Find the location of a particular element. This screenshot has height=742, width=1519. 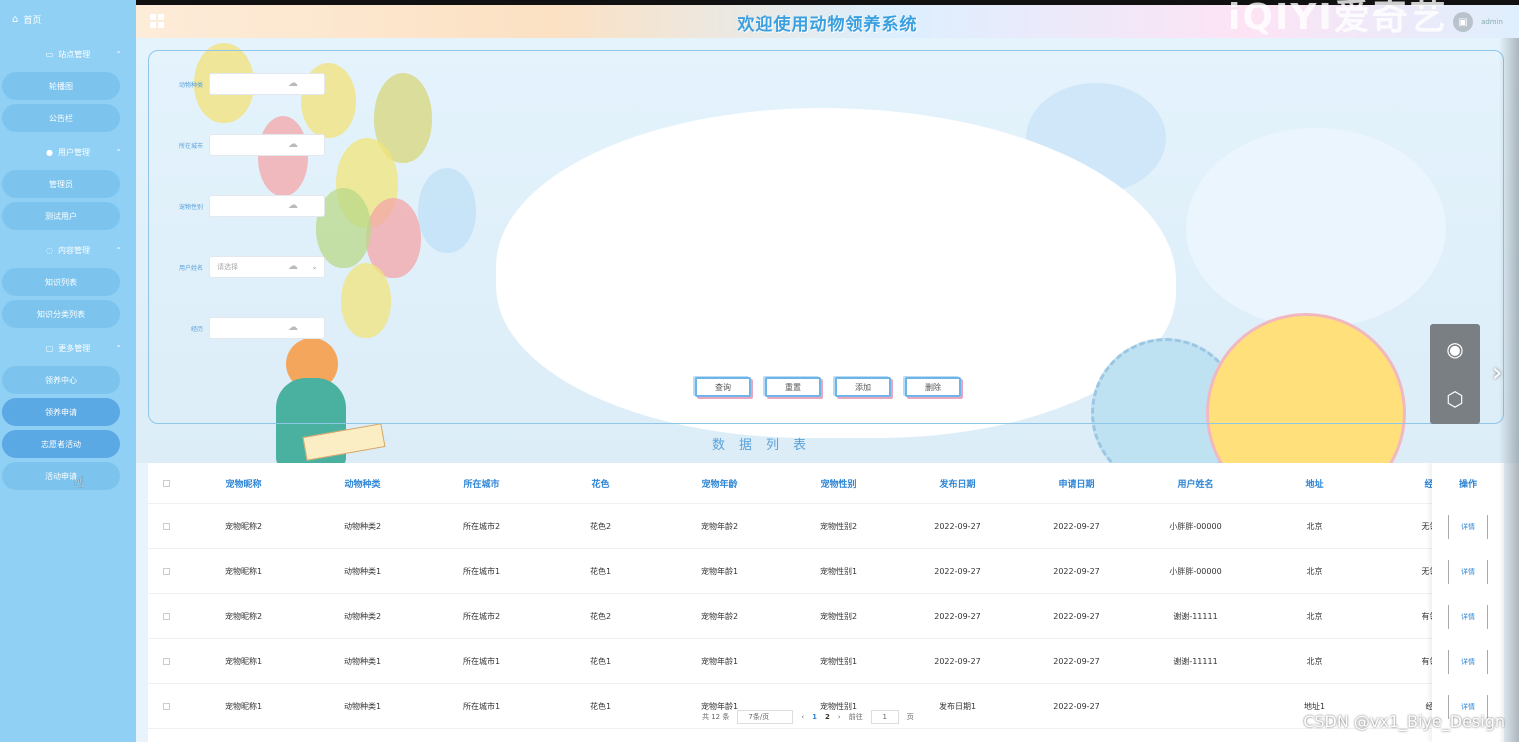

page-1: 1 is located at coordinates (814, 717).